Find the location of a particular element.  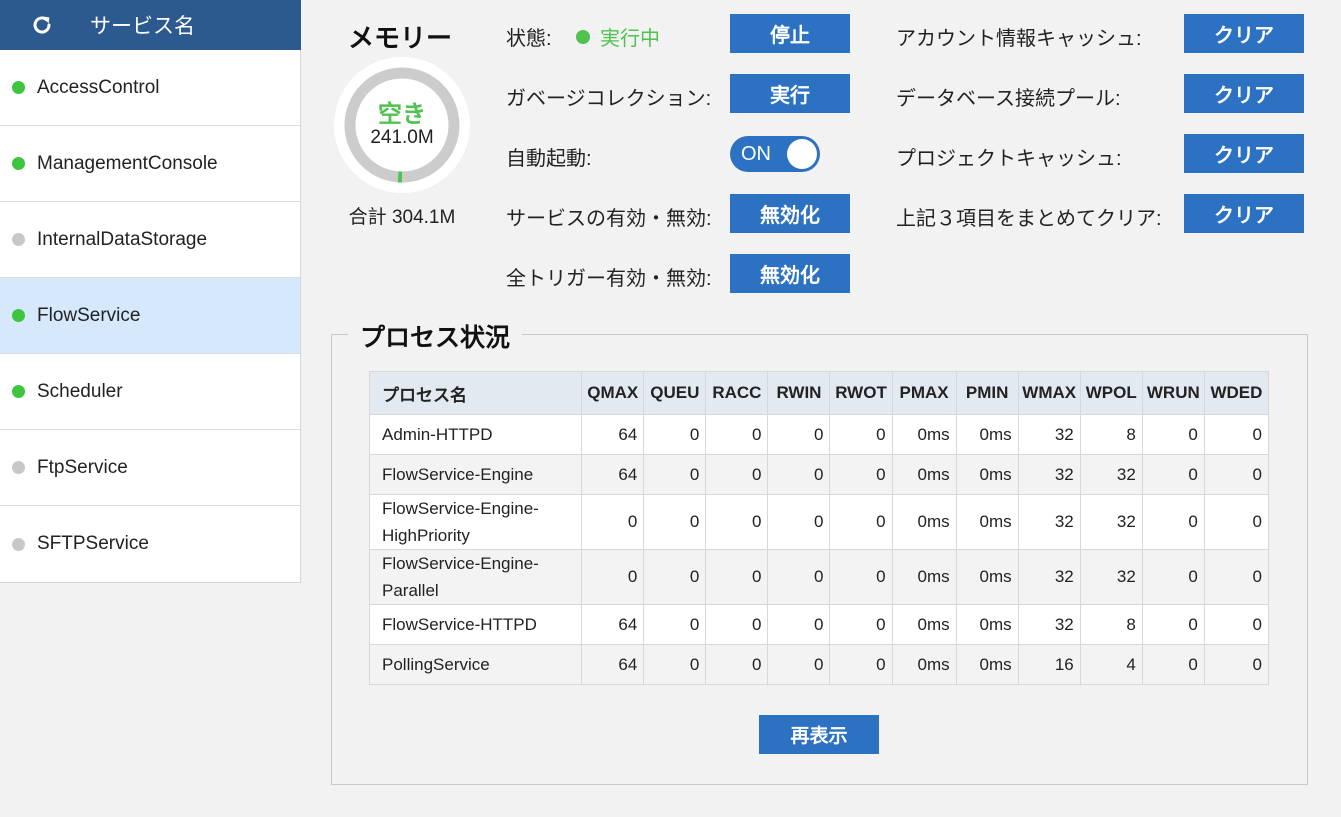

sidebar-item-label: FtpService is located at coordinates (82, 467).